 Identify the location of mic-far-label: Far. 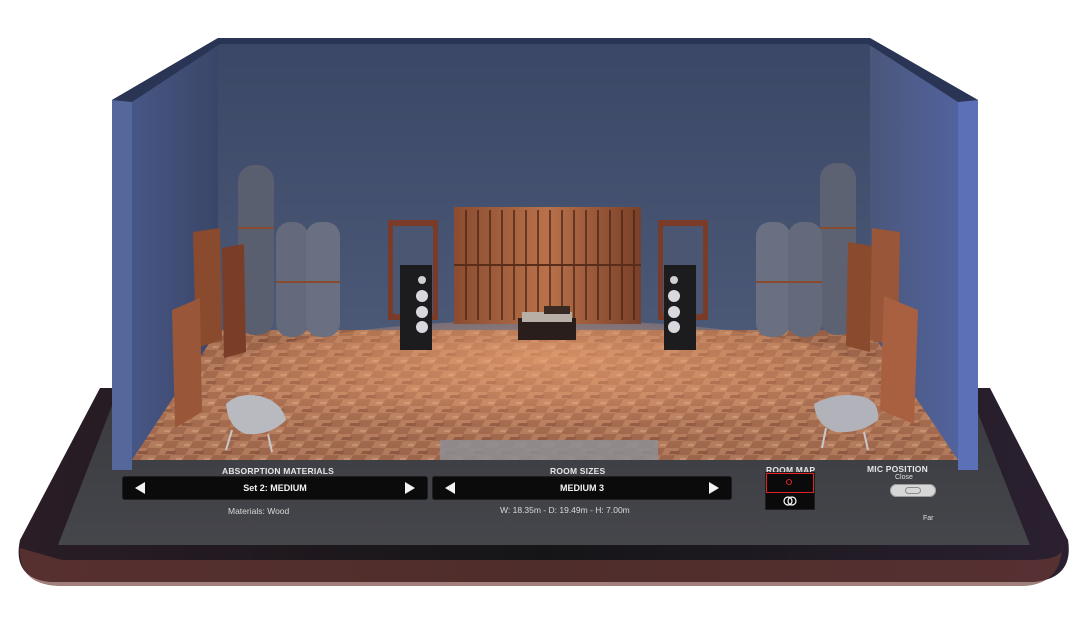
(928, 518).